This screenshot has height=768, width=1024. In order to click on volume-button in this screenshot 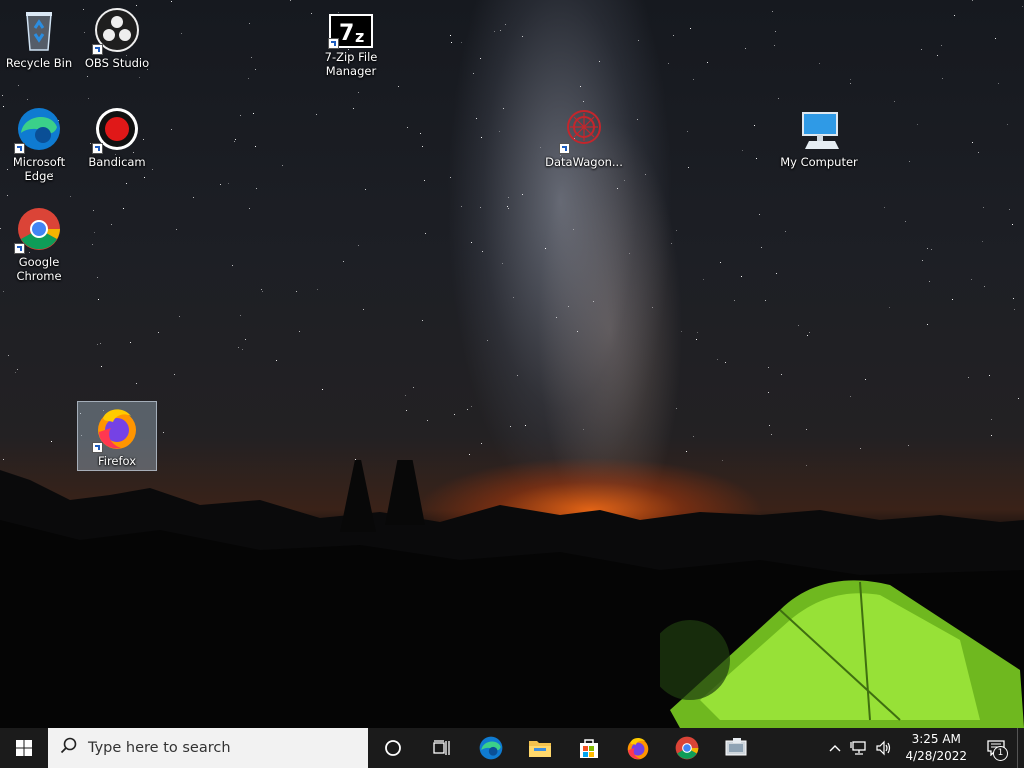, I will do `click(884, 748)`.